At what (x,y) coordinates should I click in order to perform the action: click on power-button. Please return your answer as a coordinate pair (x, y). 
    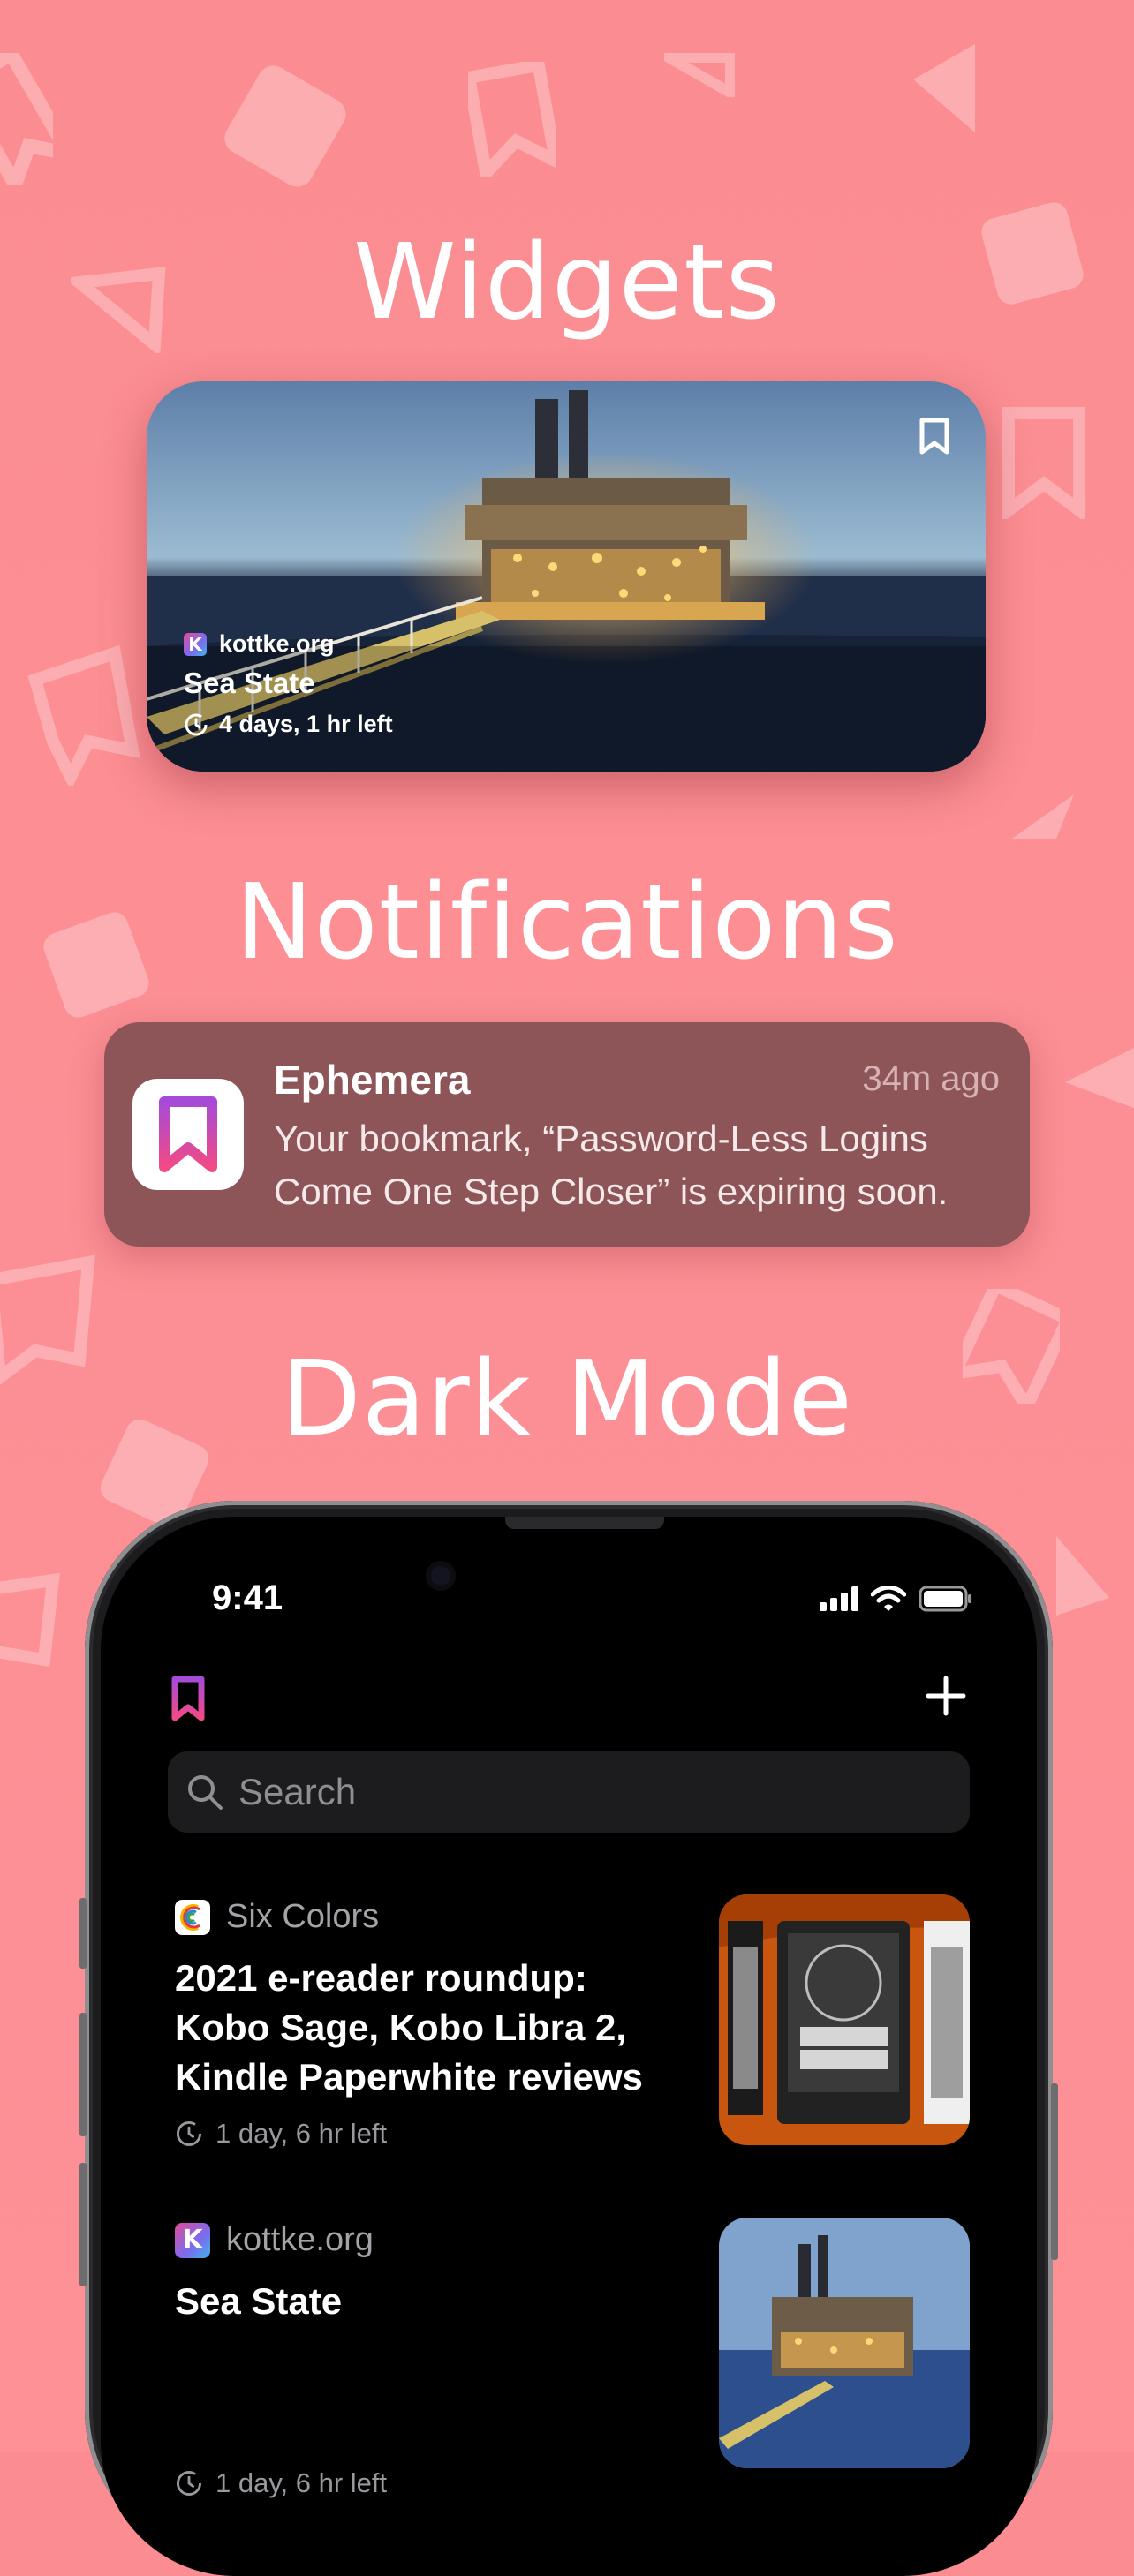
    Looking at the image, I should click on (1054, 2171).